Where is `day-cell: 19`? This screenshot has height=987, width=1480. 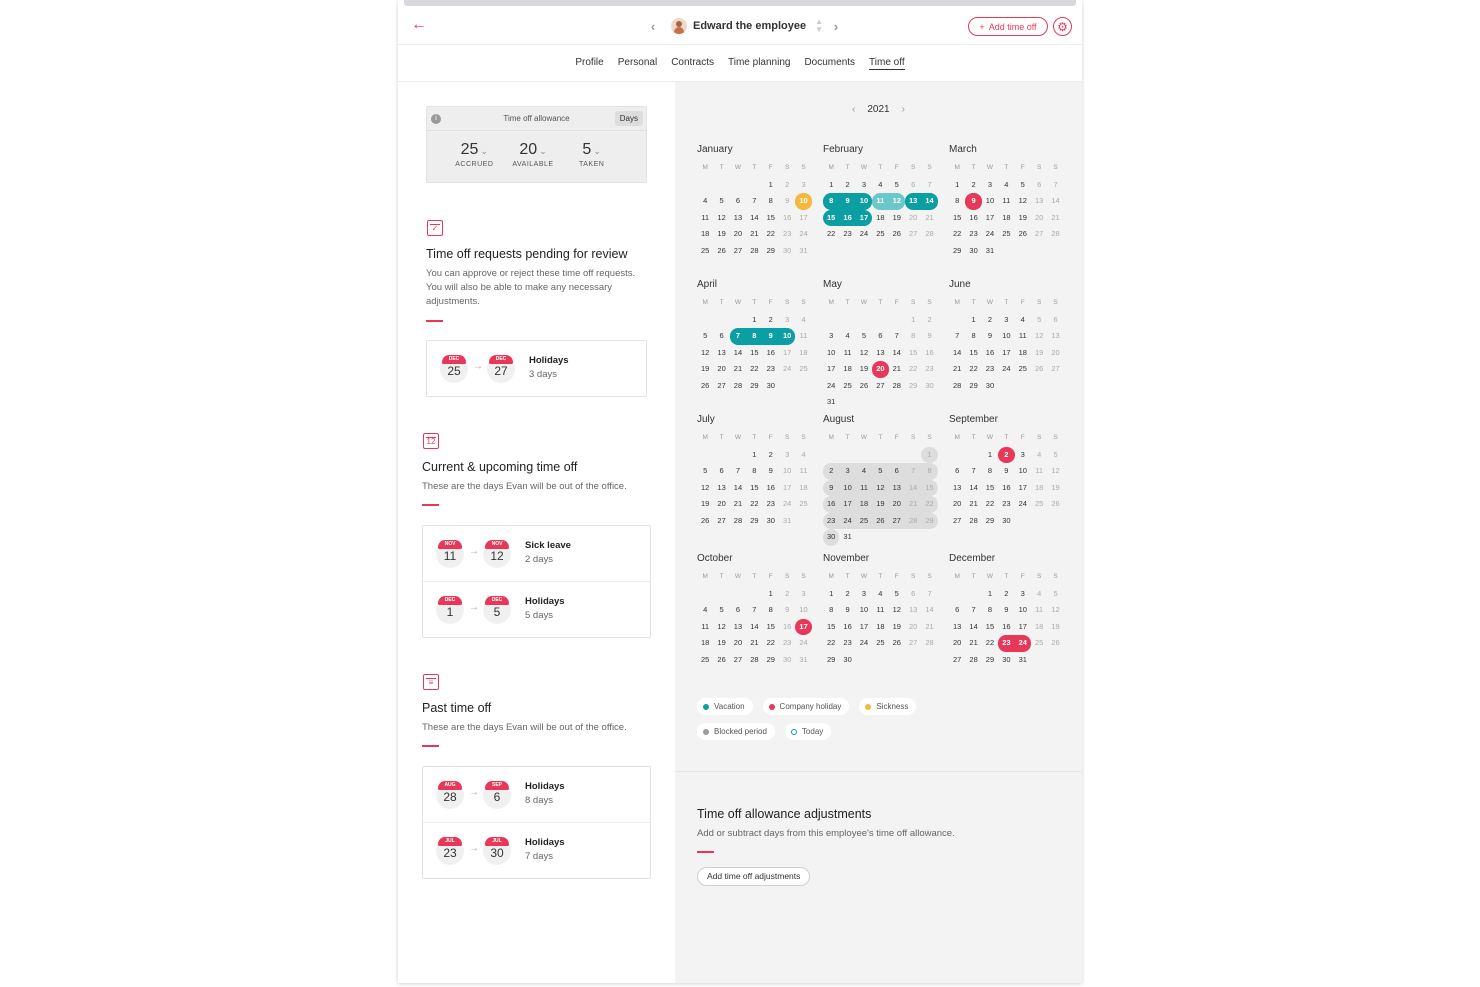 day-cell: 19 is located at coordinates (880, 504).